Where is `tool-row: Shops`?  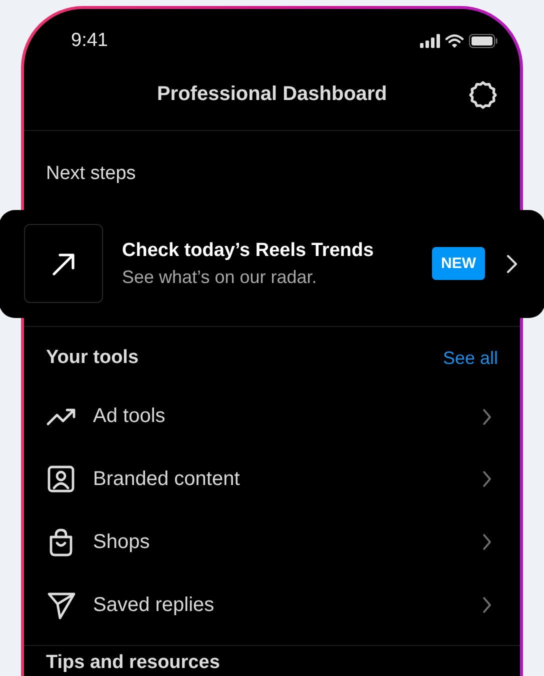 tool-row: Shops is located at coordinates (272, 542).